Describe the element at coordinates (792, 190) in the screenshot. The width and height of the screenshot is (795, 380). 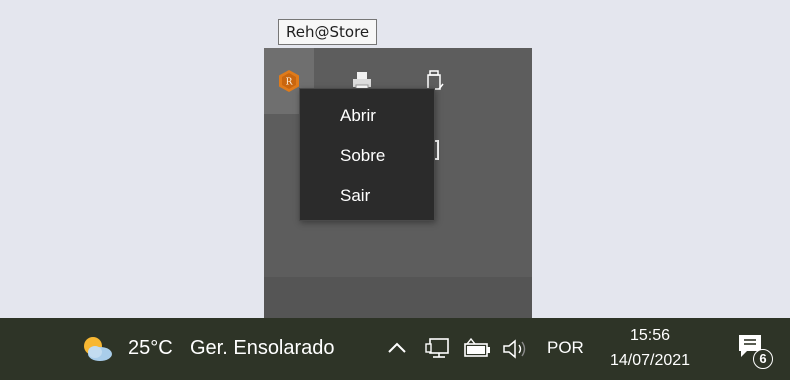
I see `screen-edge` at that location.